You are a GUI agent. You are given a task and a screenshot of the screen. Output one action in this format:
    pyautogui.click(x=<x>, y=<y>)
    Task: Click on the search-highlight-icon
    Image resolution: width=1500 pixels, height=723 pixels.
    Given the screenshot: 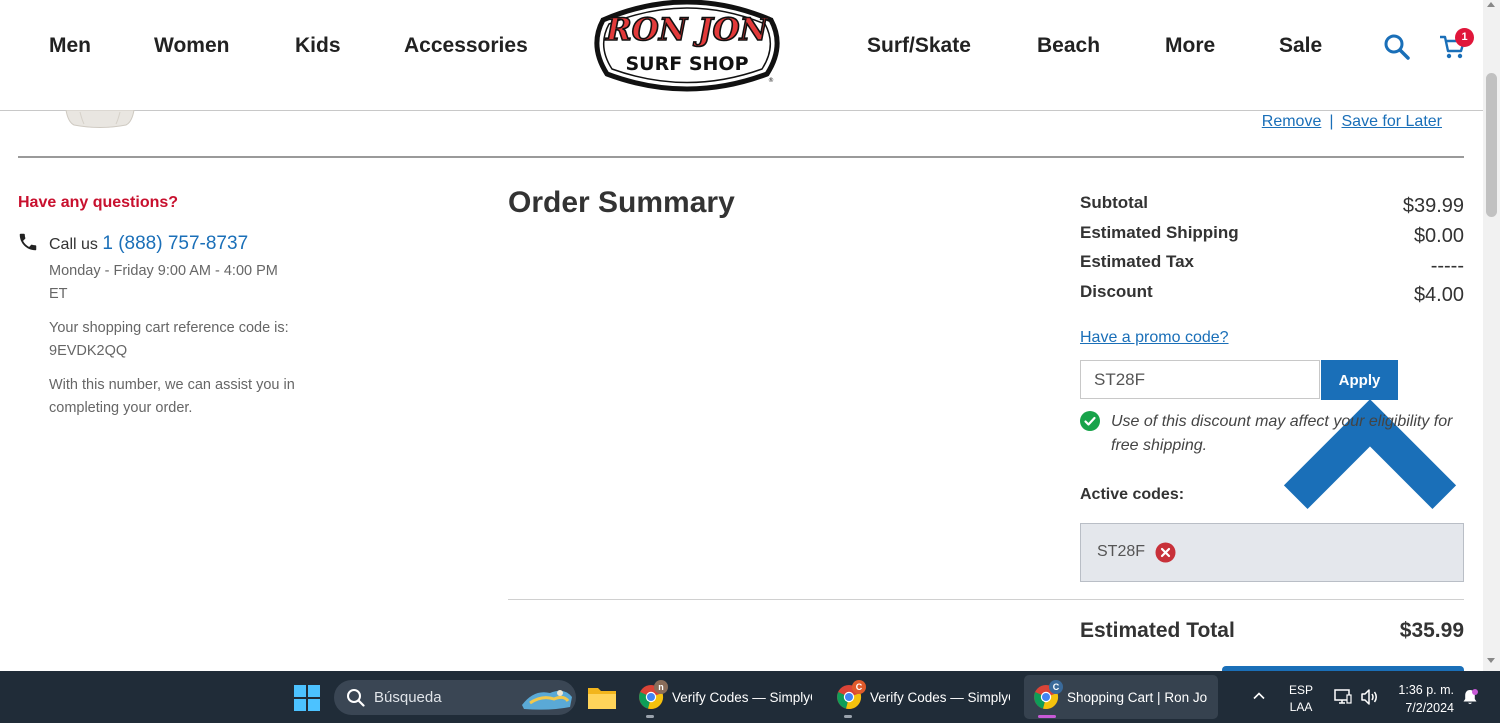 What is the action you would take?
    pyautogui.click(x=547, y=700)
    